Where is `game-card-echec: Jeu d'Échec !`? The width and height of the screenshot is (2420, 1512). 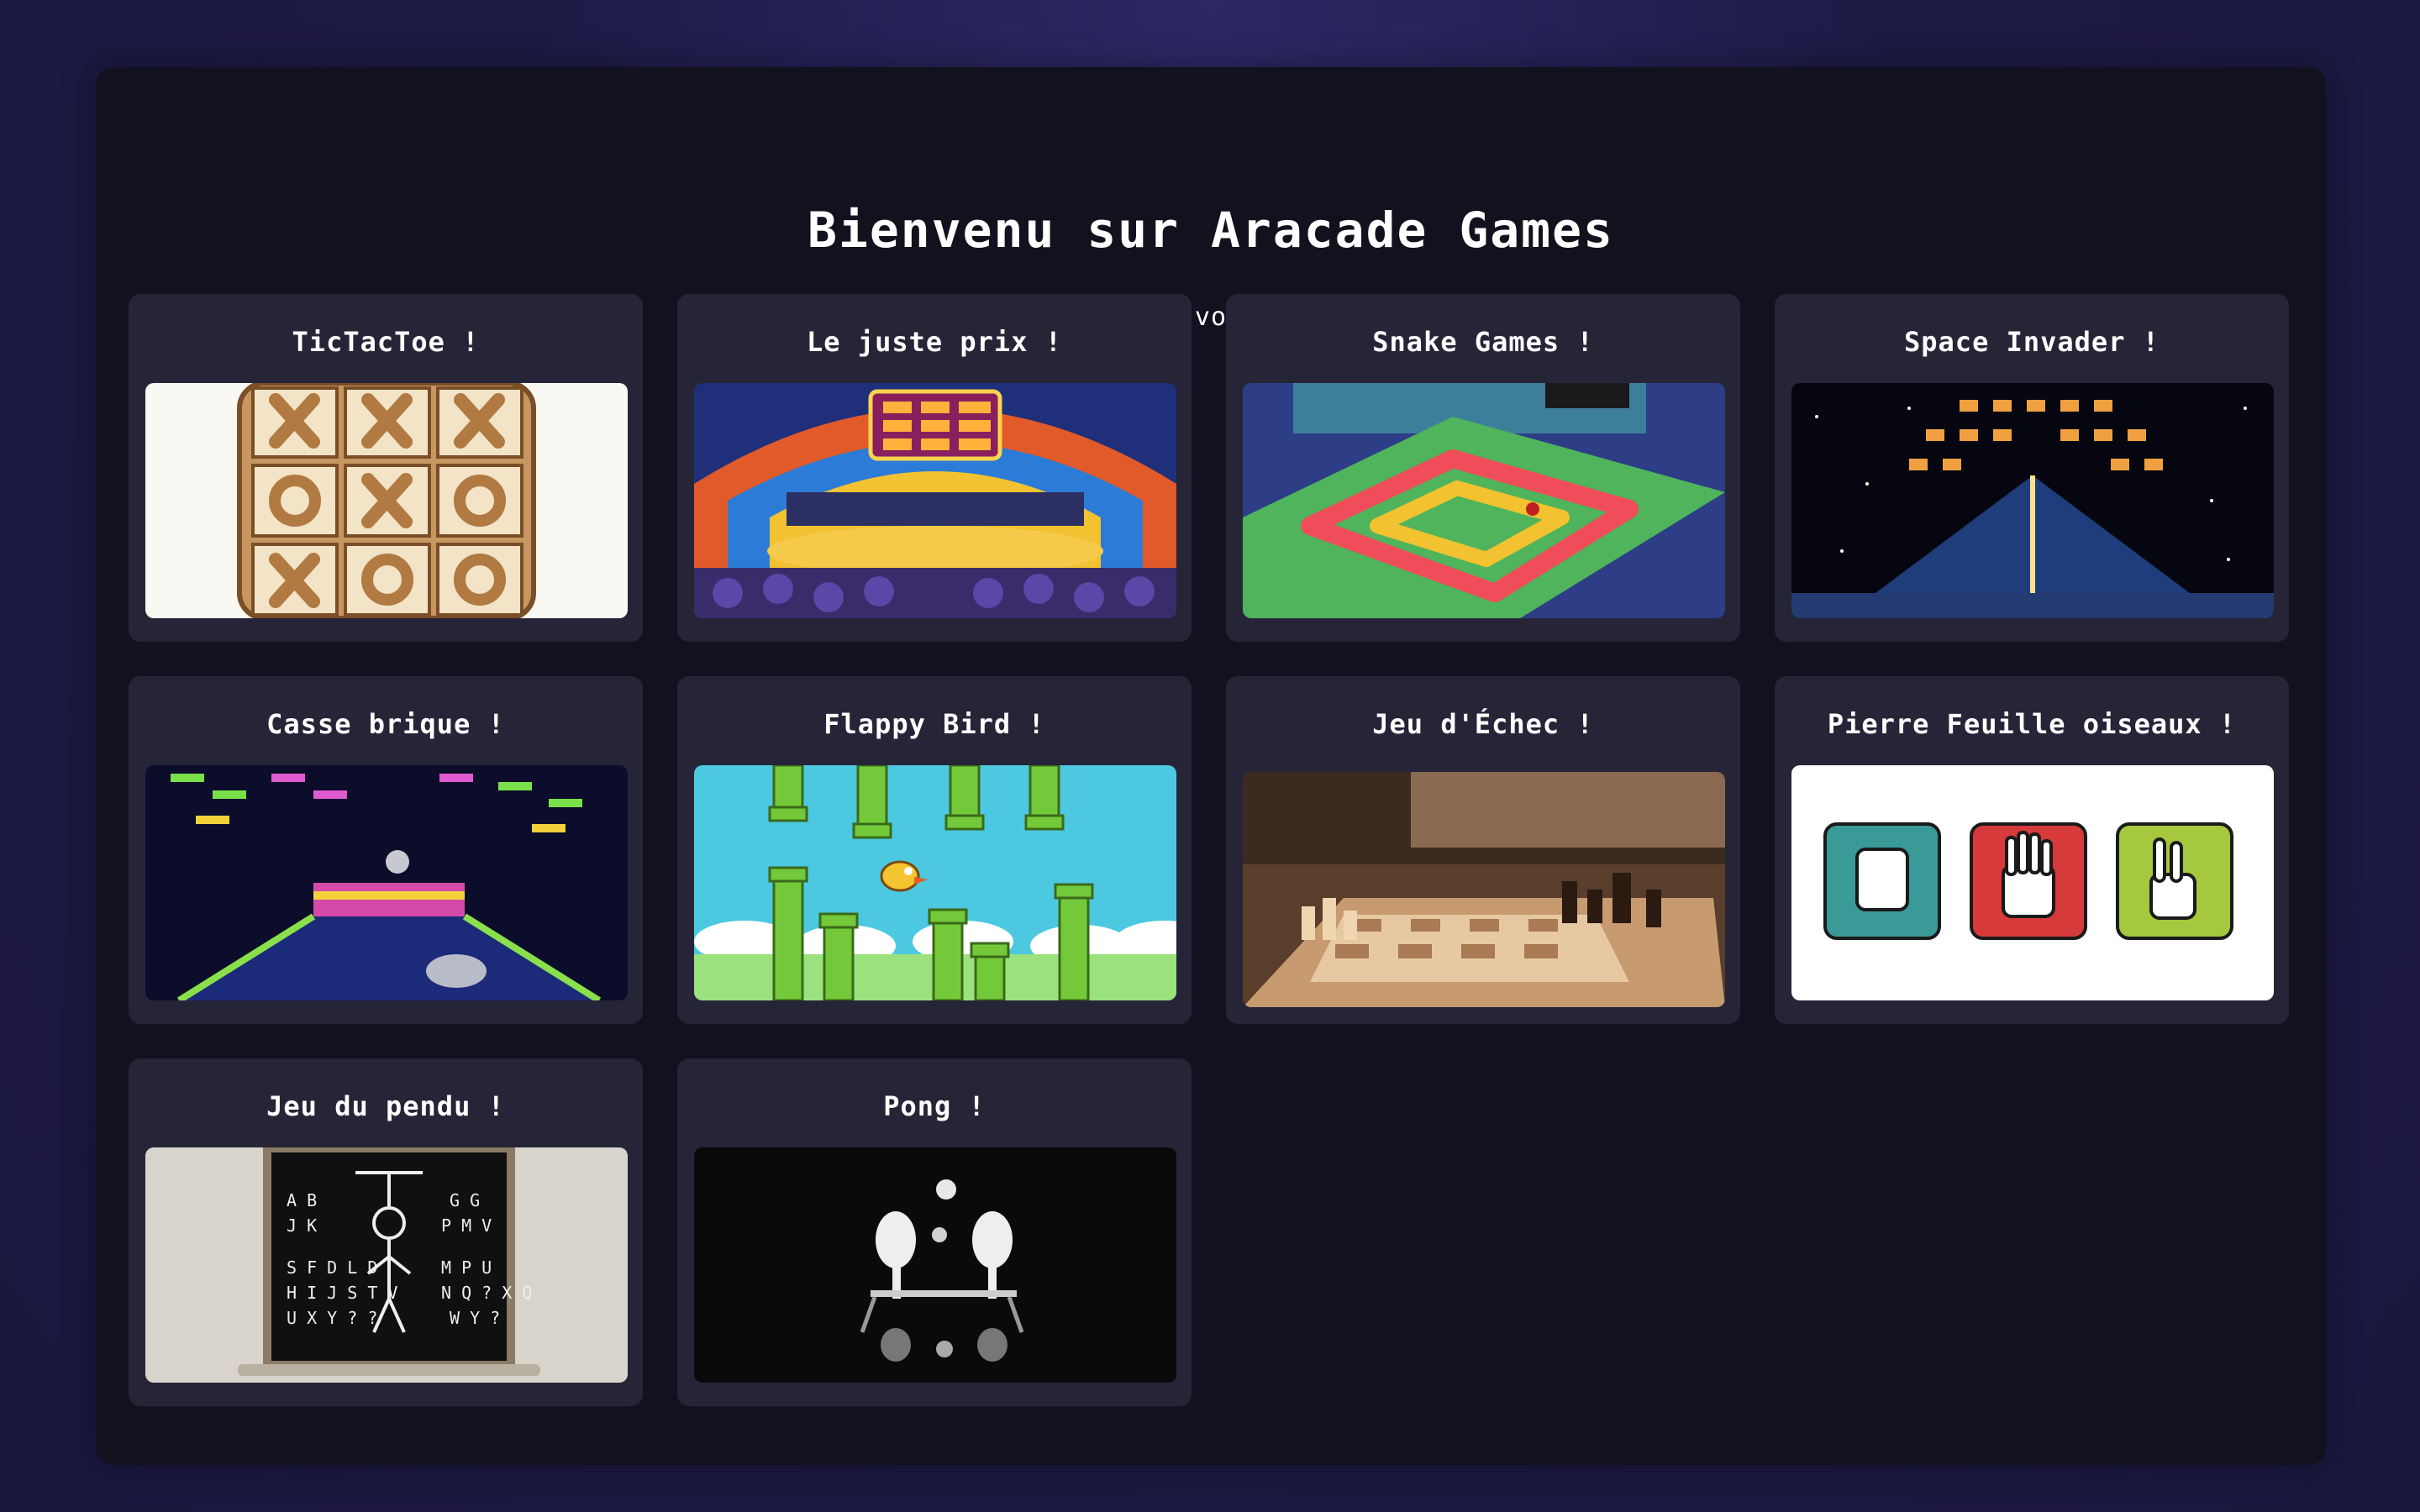
game-card-echec: Jeu d'Échec ! is located at coordinates (1483, 850).